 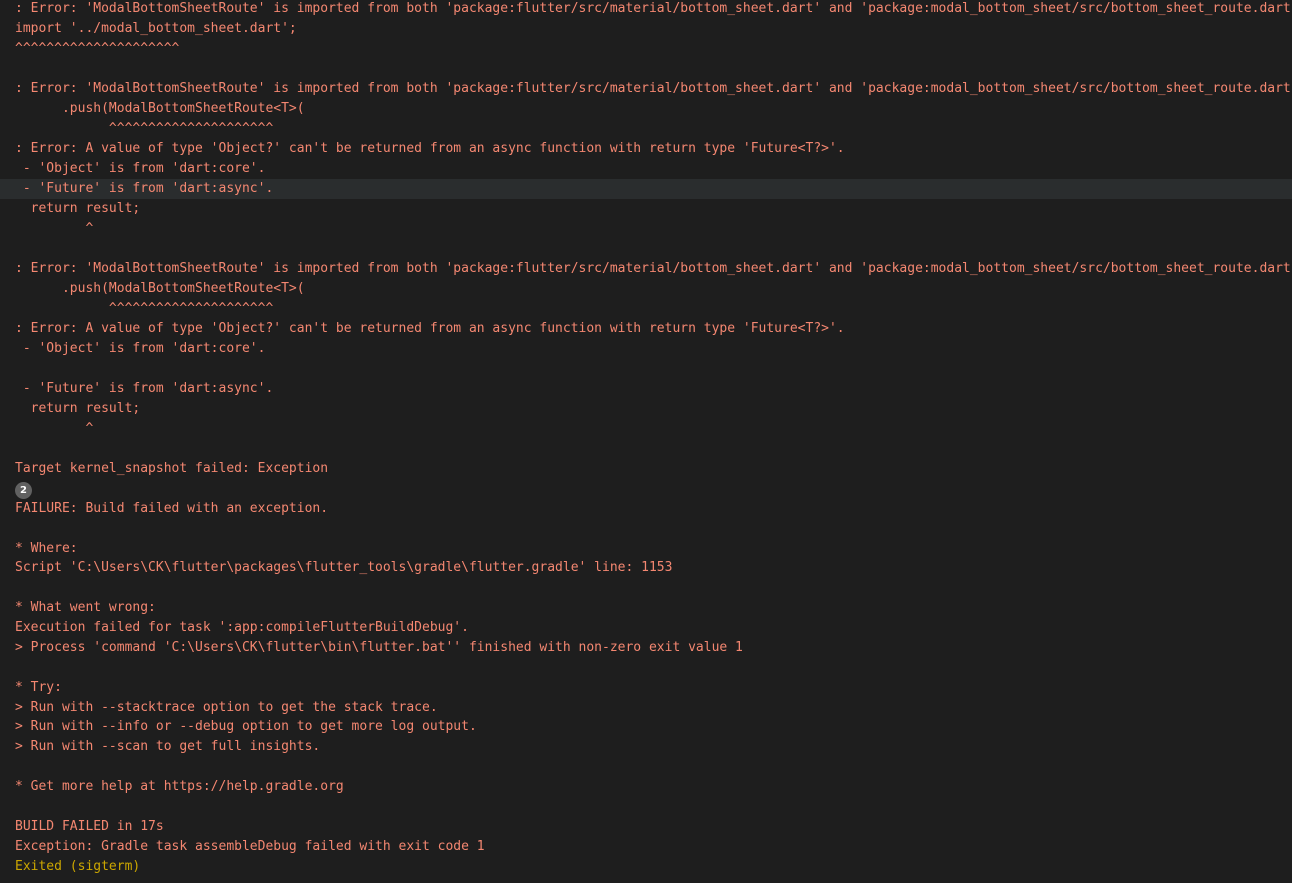 I want to click on exited-status: Exited (sigterm), so click(x=78, y=866).